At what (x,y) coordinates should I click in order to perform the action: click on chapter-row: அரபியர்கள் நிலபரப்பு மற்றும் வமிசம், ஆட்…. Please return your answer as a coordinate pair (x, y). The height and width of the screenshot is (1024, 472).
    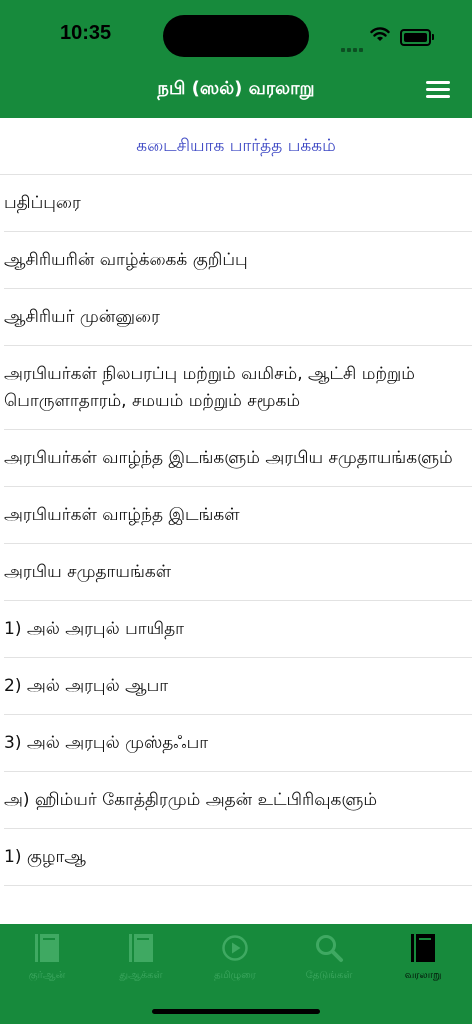
    Looking at the image, I should click on (236, 388).